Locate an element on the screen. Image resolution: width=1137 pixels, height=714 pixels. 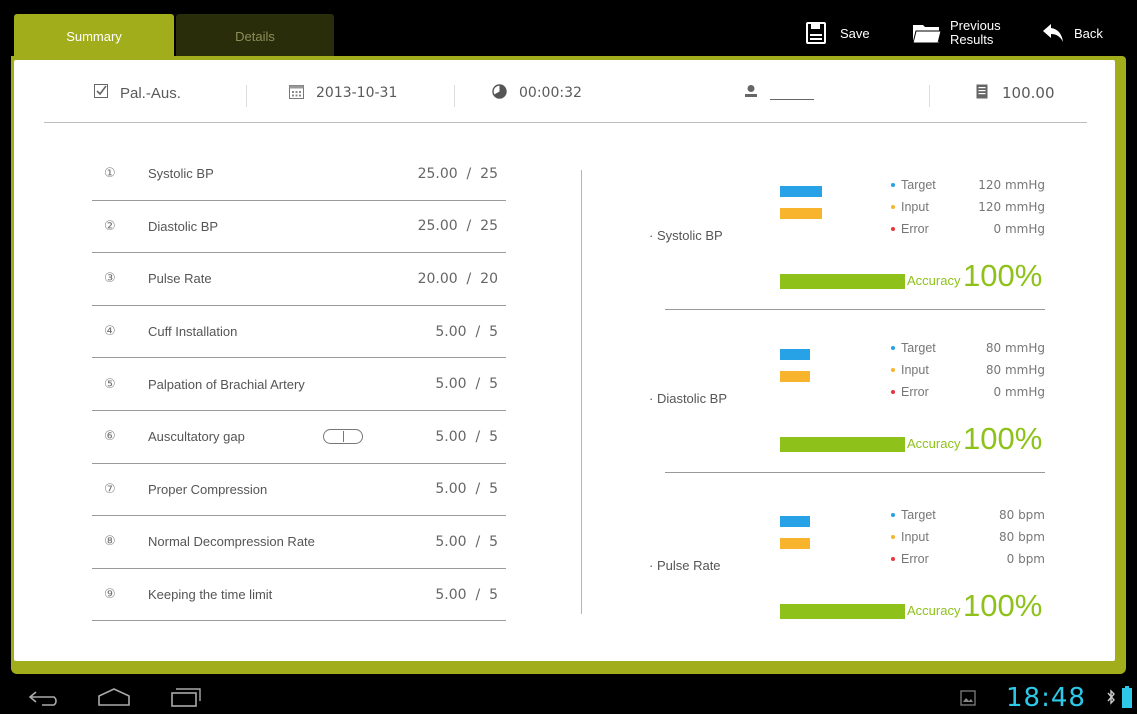
date-text: 2013-10-31 is located at coordinates (357, 93).